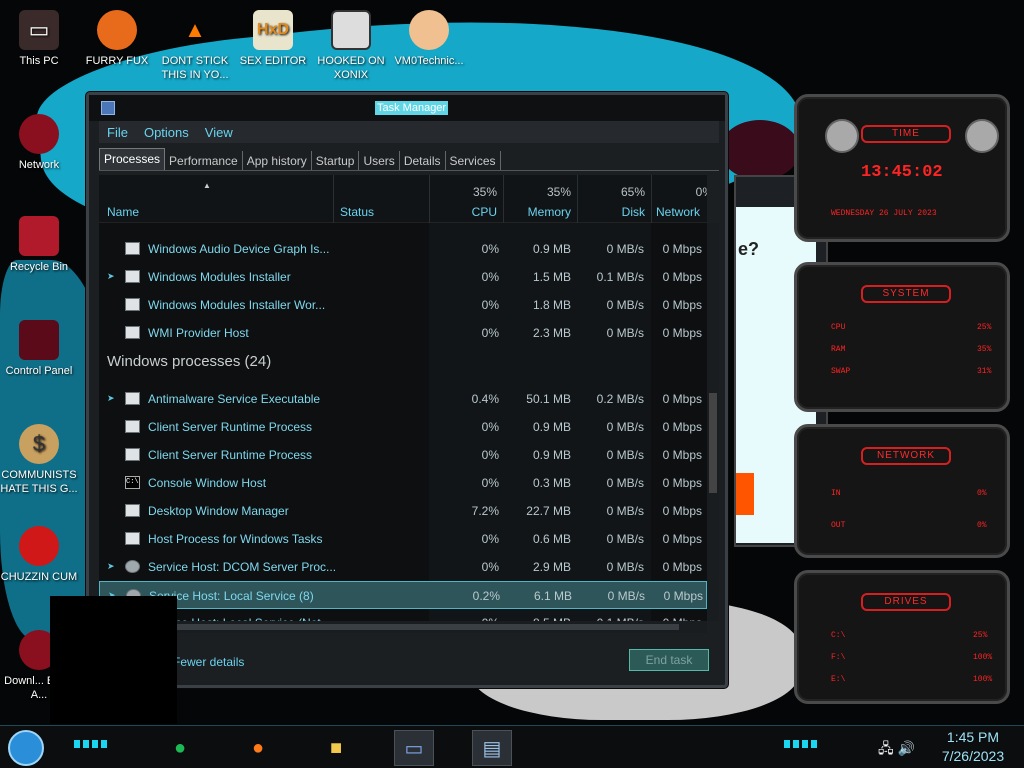 Image resolution: width=1024 pixels, height=768 pixels. Describe the element at coordinates (389, 627) in the screenshot. I see `horizontal-scrollbar-thumb` at that location.